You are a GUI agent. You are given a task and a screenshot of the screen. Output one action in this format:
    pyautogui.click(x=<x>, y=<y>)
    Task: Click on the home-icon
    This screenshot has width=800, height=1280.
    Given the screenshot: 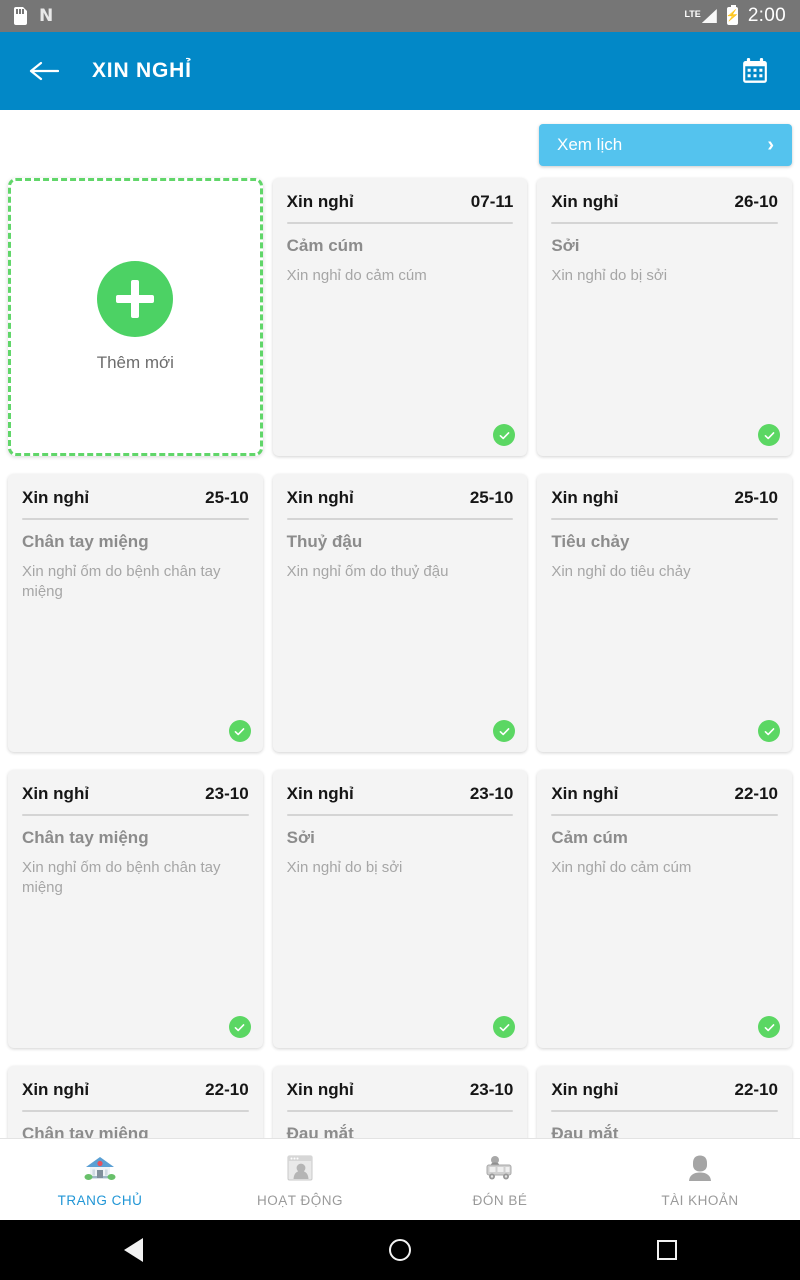 What is the action you would take?
    pyautogui.click(x=100, y=1168)
    